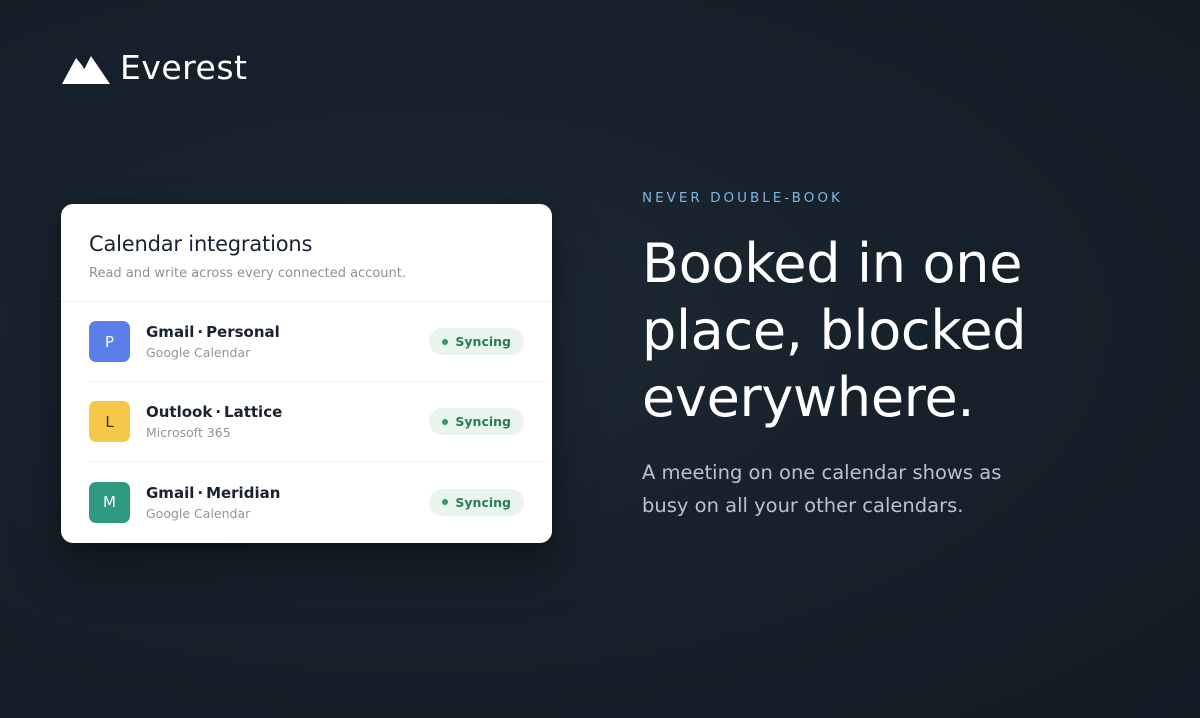  I want to click on headline-line: everywhere., so click(808, 397).